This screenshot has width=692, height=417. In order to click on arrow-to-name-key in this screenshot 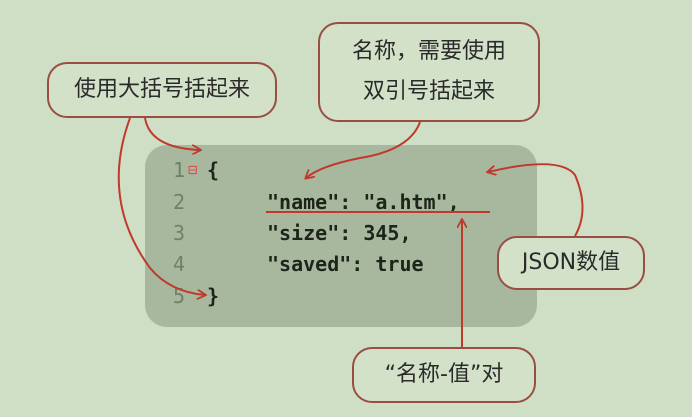, I will do `click(363, 149)`.